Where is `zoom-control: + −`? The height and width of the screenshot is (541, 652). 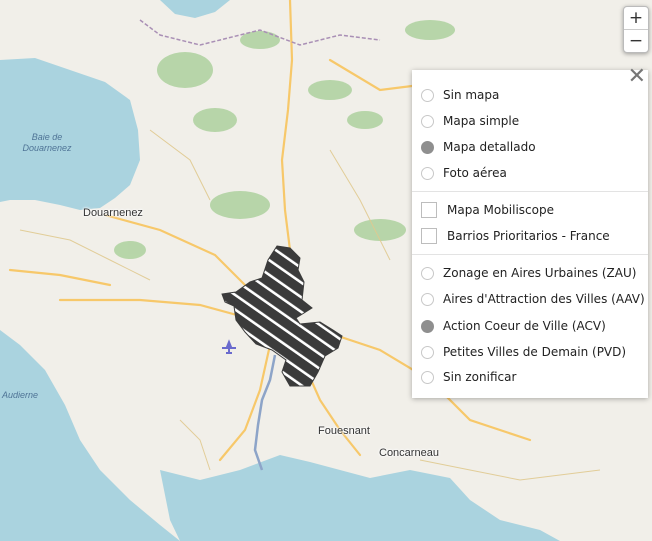 zoom-control: + − is located at coordinates (636, 29).